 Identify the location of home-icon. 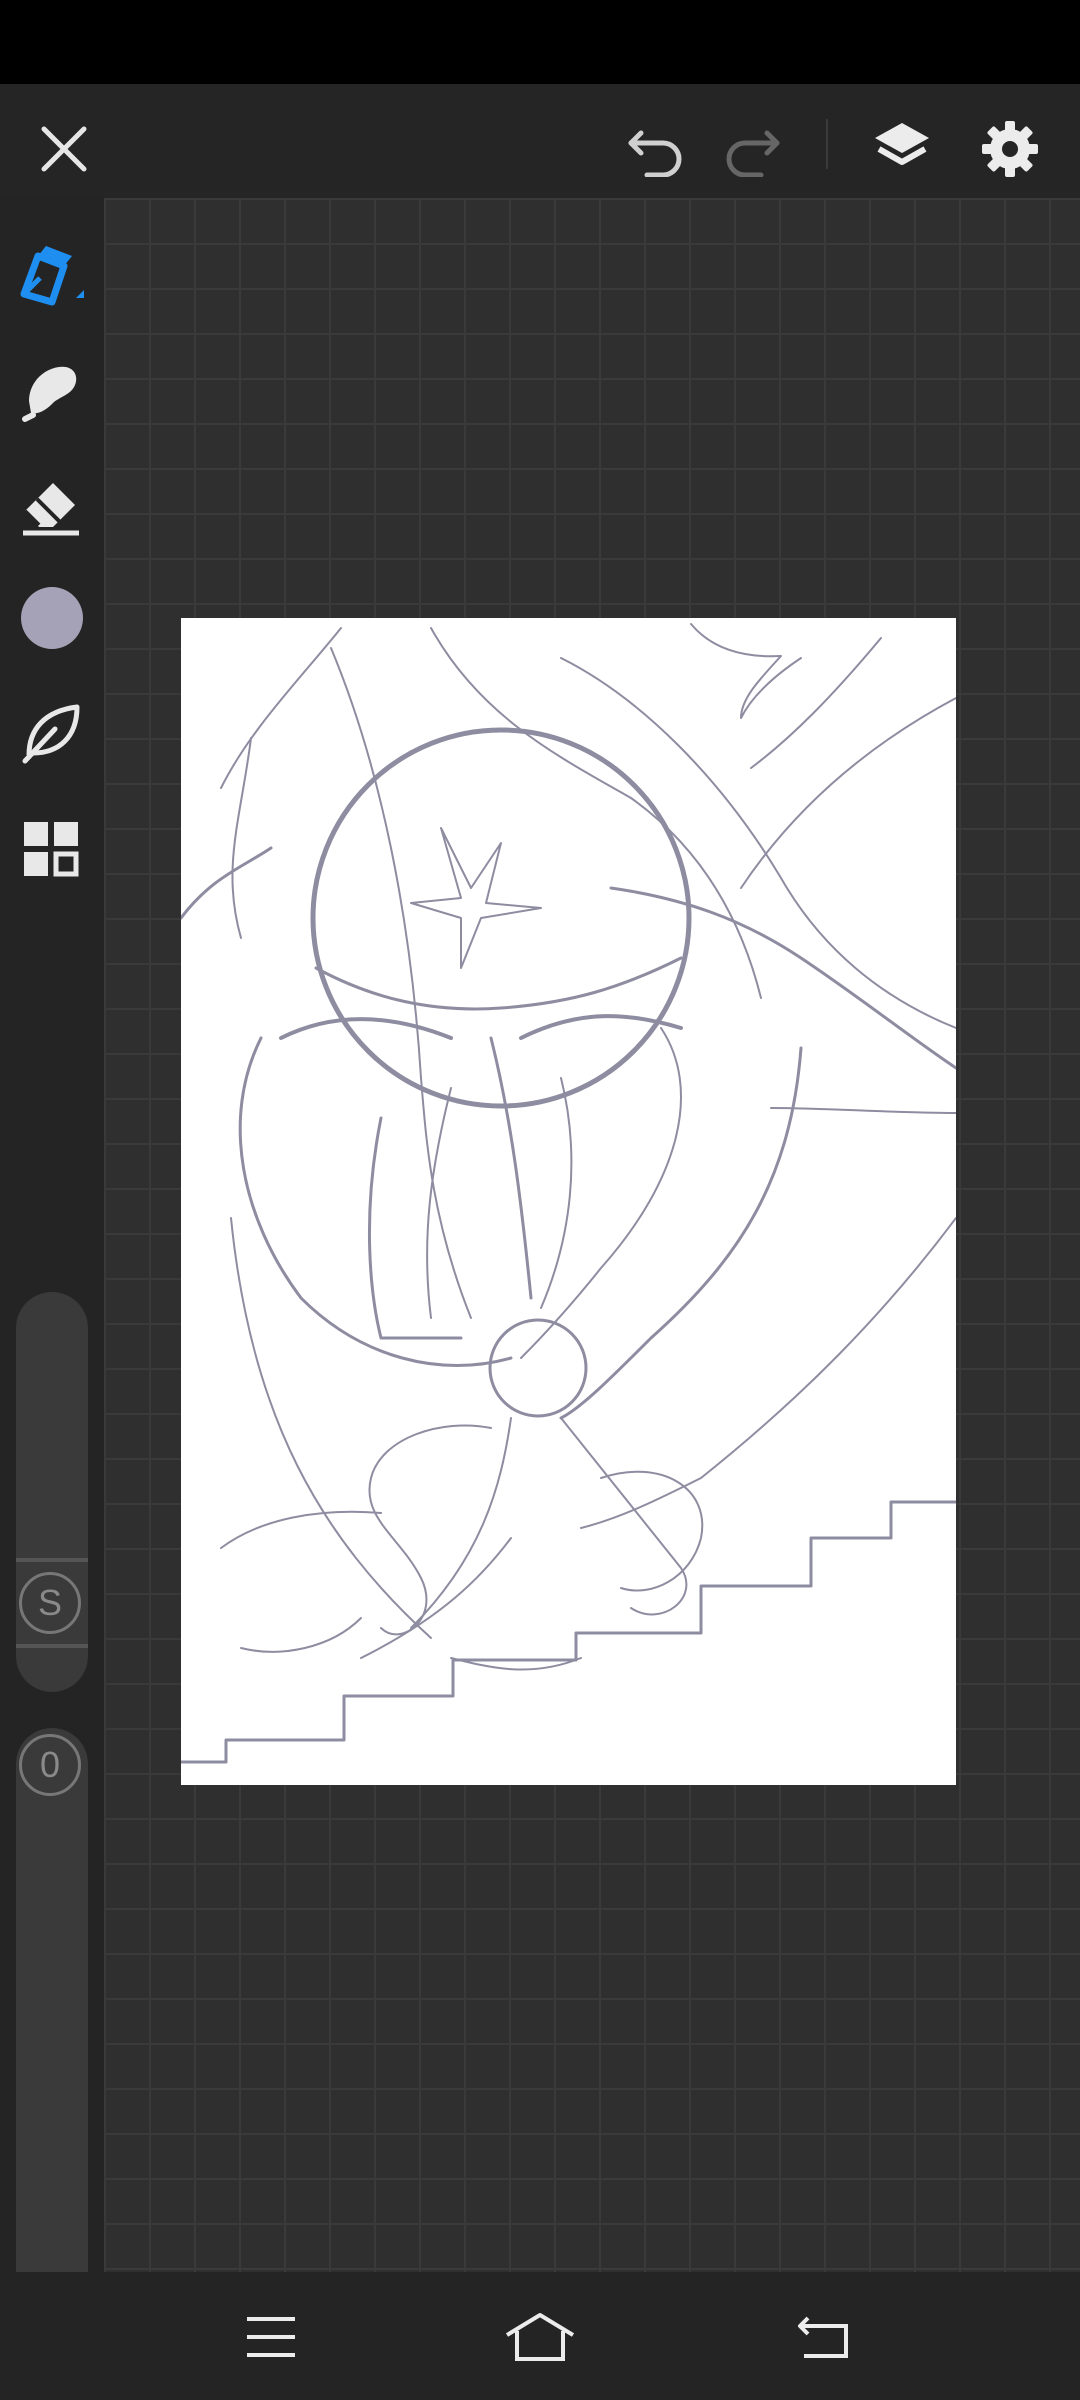
(540, 2337).